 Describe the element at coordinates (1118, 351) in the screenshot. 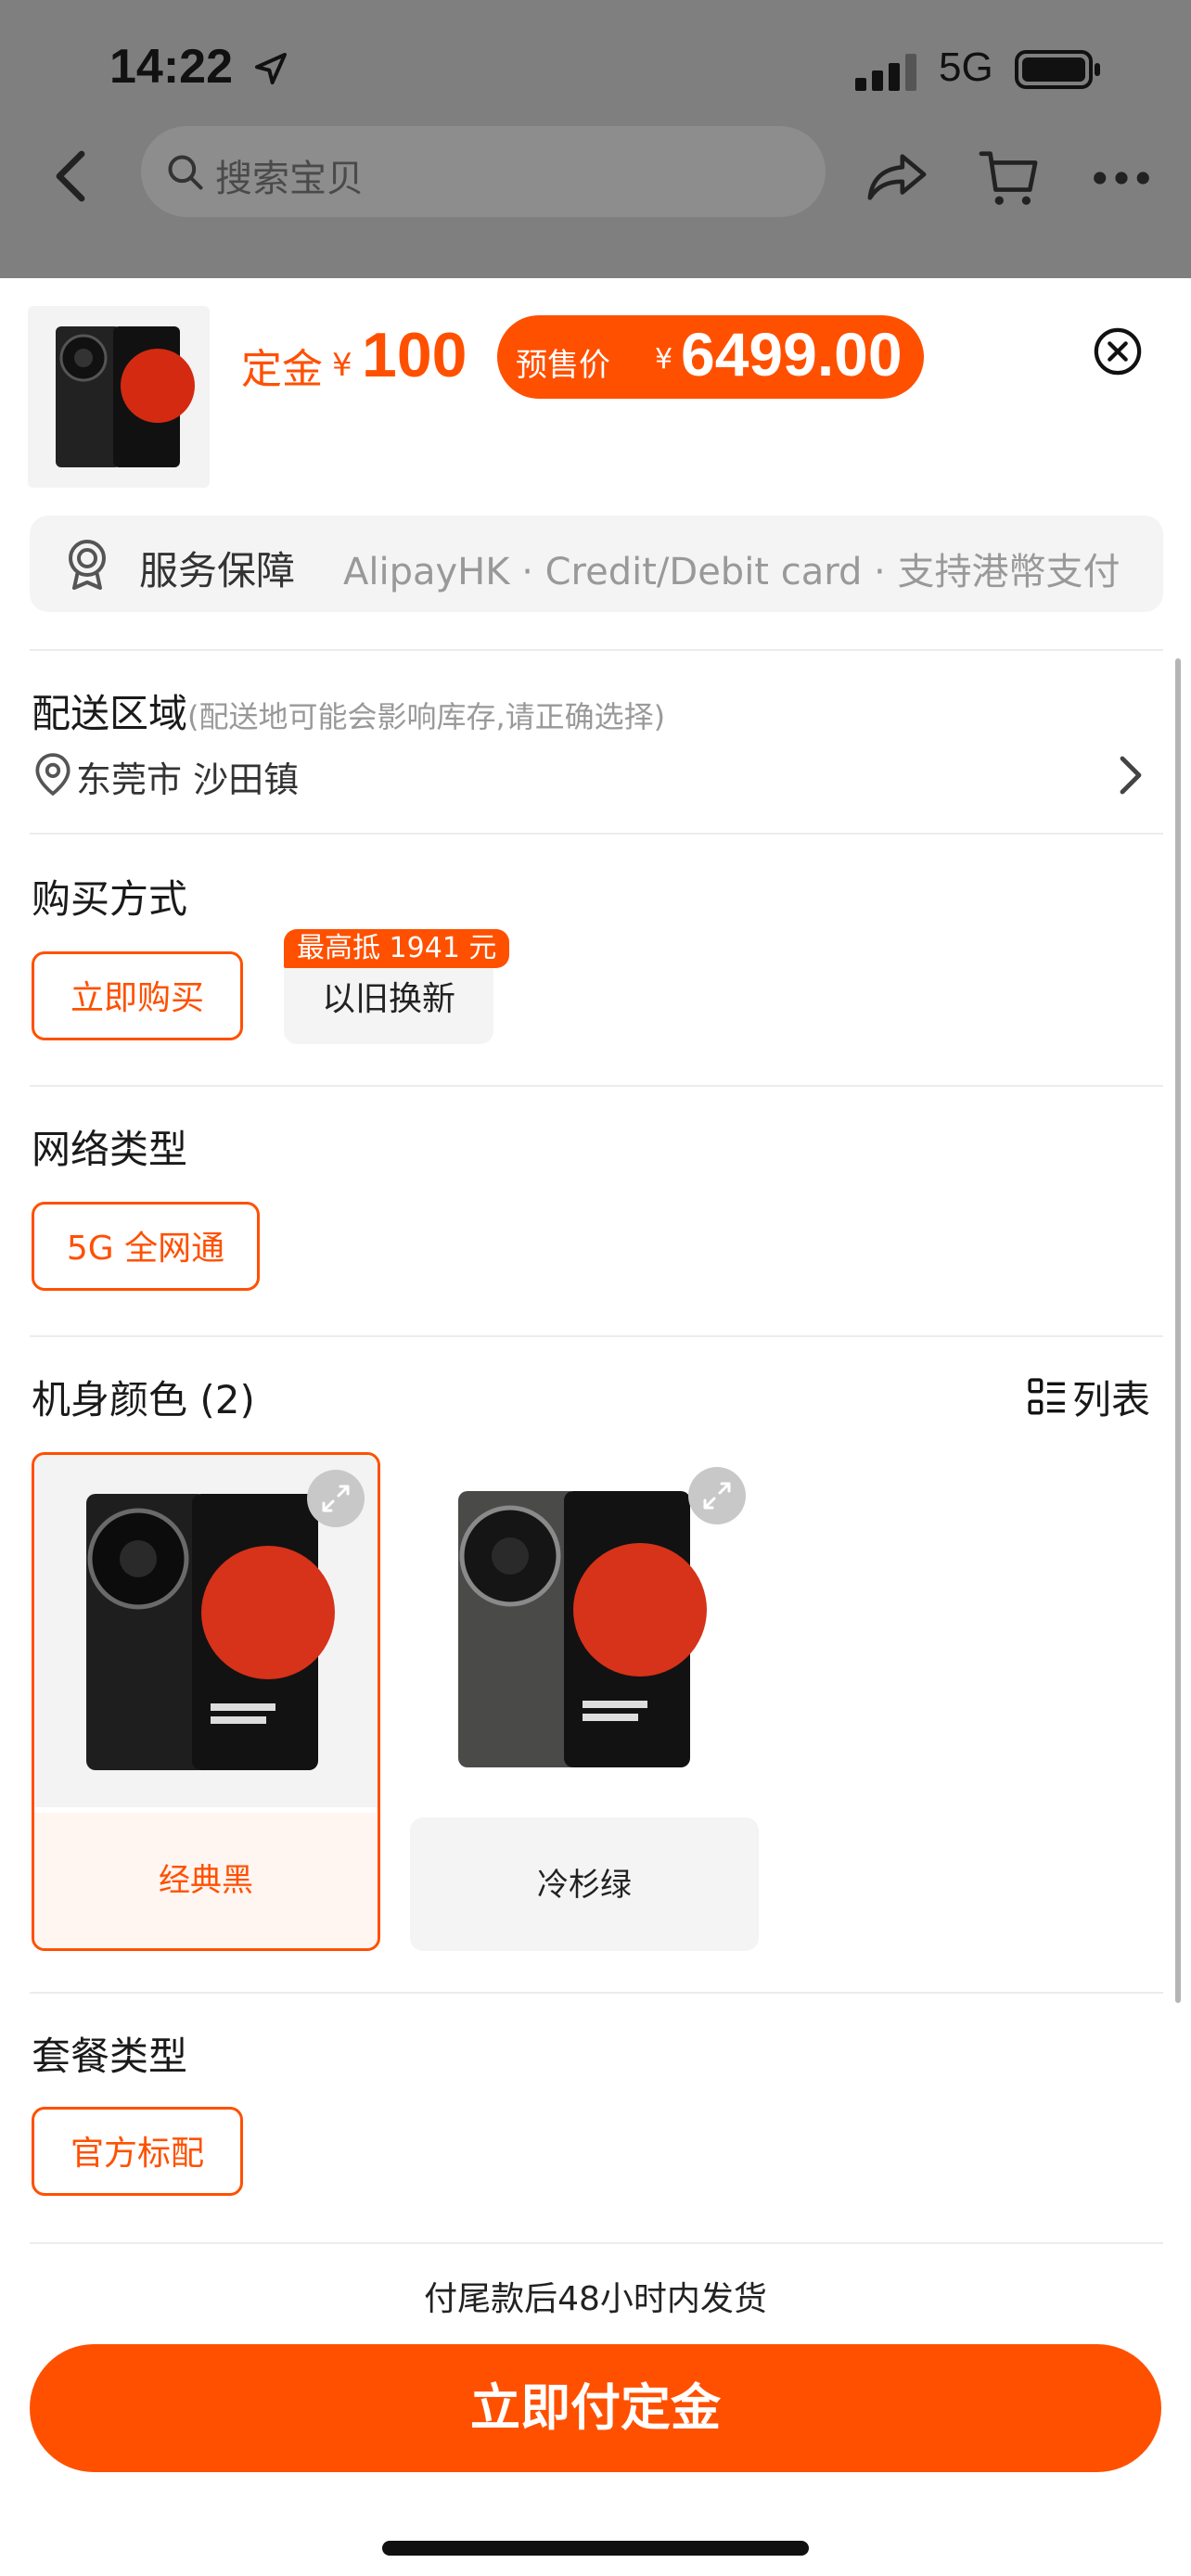

I see `close-icon` at that location.